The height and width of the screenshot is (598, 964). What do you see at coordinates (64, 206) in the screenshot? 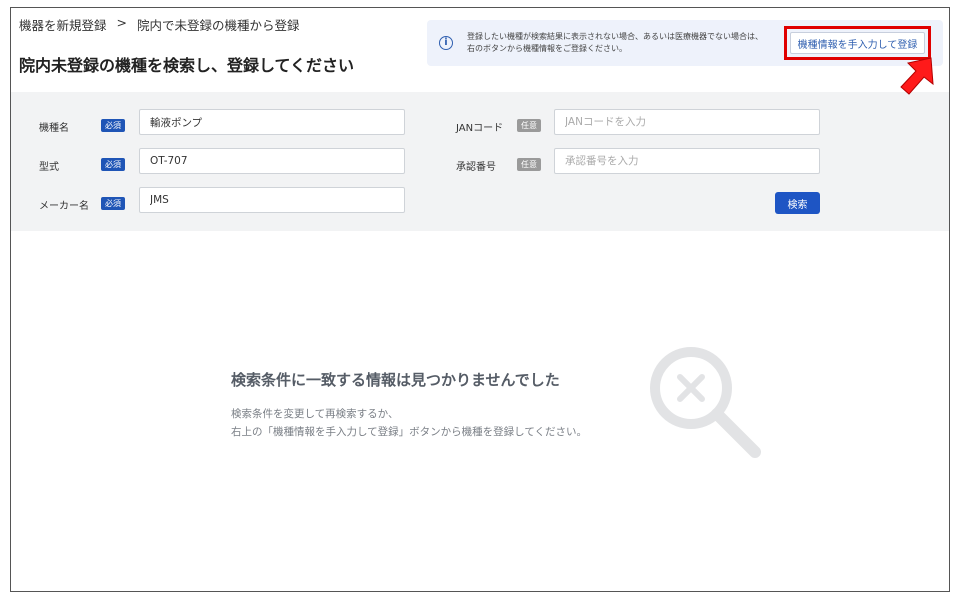
I see `maker-name-label: メーカー名` at bounding box center [64, 206].